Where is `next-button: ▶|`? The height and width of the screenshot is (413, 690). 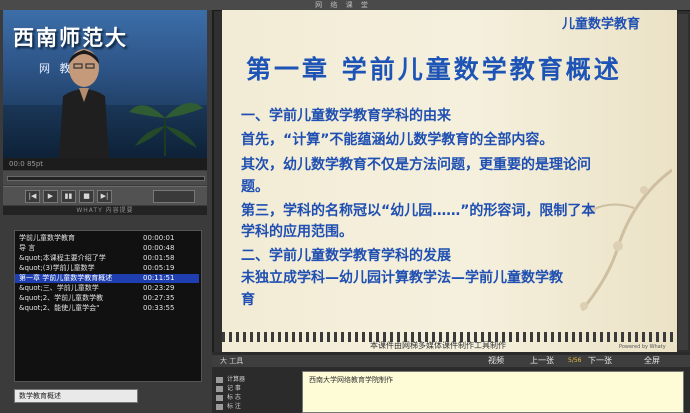 next-button: ▶| is located at coordinates (104, 196).